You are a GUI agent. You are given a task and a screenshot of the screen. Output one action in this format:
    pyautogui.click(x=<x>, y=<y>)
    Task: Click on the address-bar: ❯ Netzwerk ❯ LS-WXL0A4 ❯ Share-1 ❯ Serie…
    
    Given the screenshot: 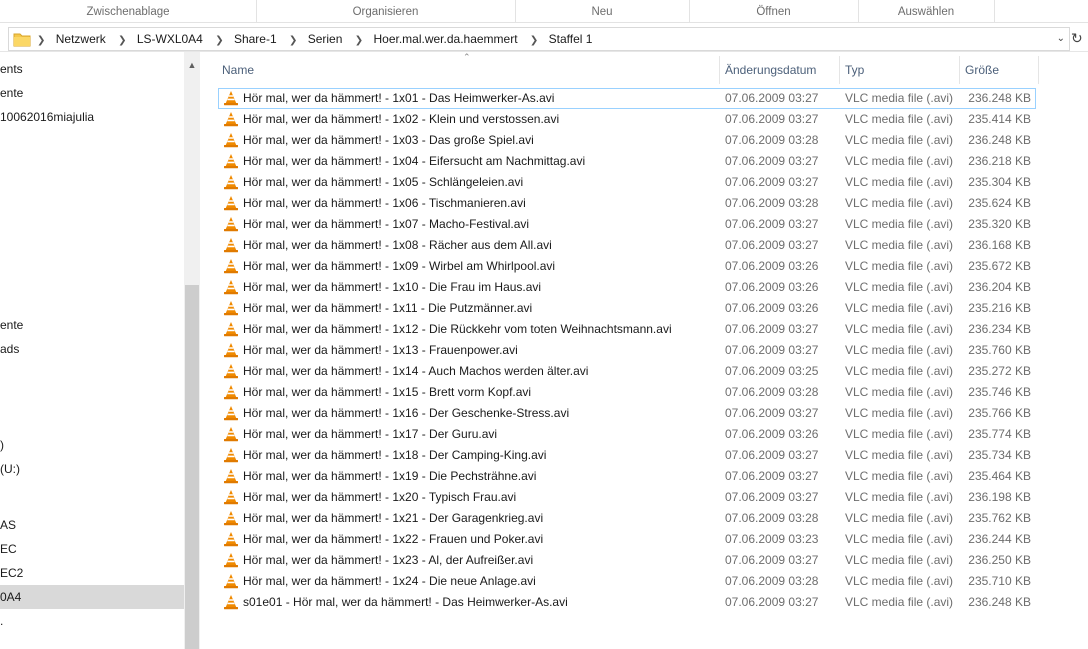 What is the action you would take?
    pyautogui.click(x=544, y=39)
    